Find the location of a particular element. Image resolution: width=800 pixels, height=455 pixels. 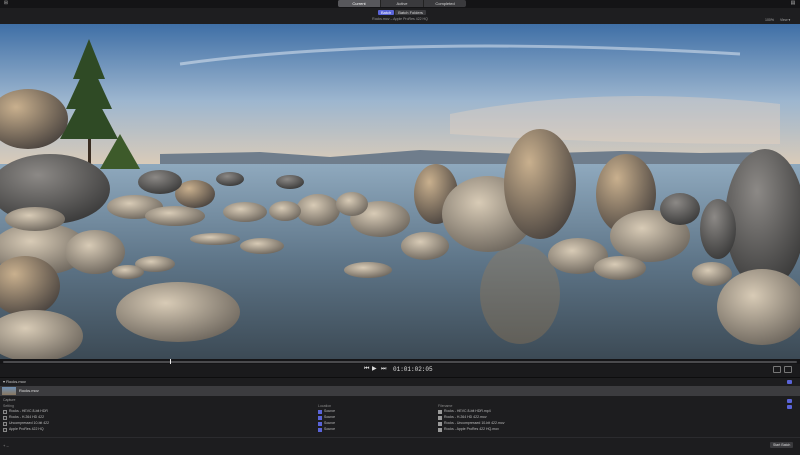

output-filename: Rocks - HEVC 8-bit HDR.mp4 is located at coordinates (467, 411).